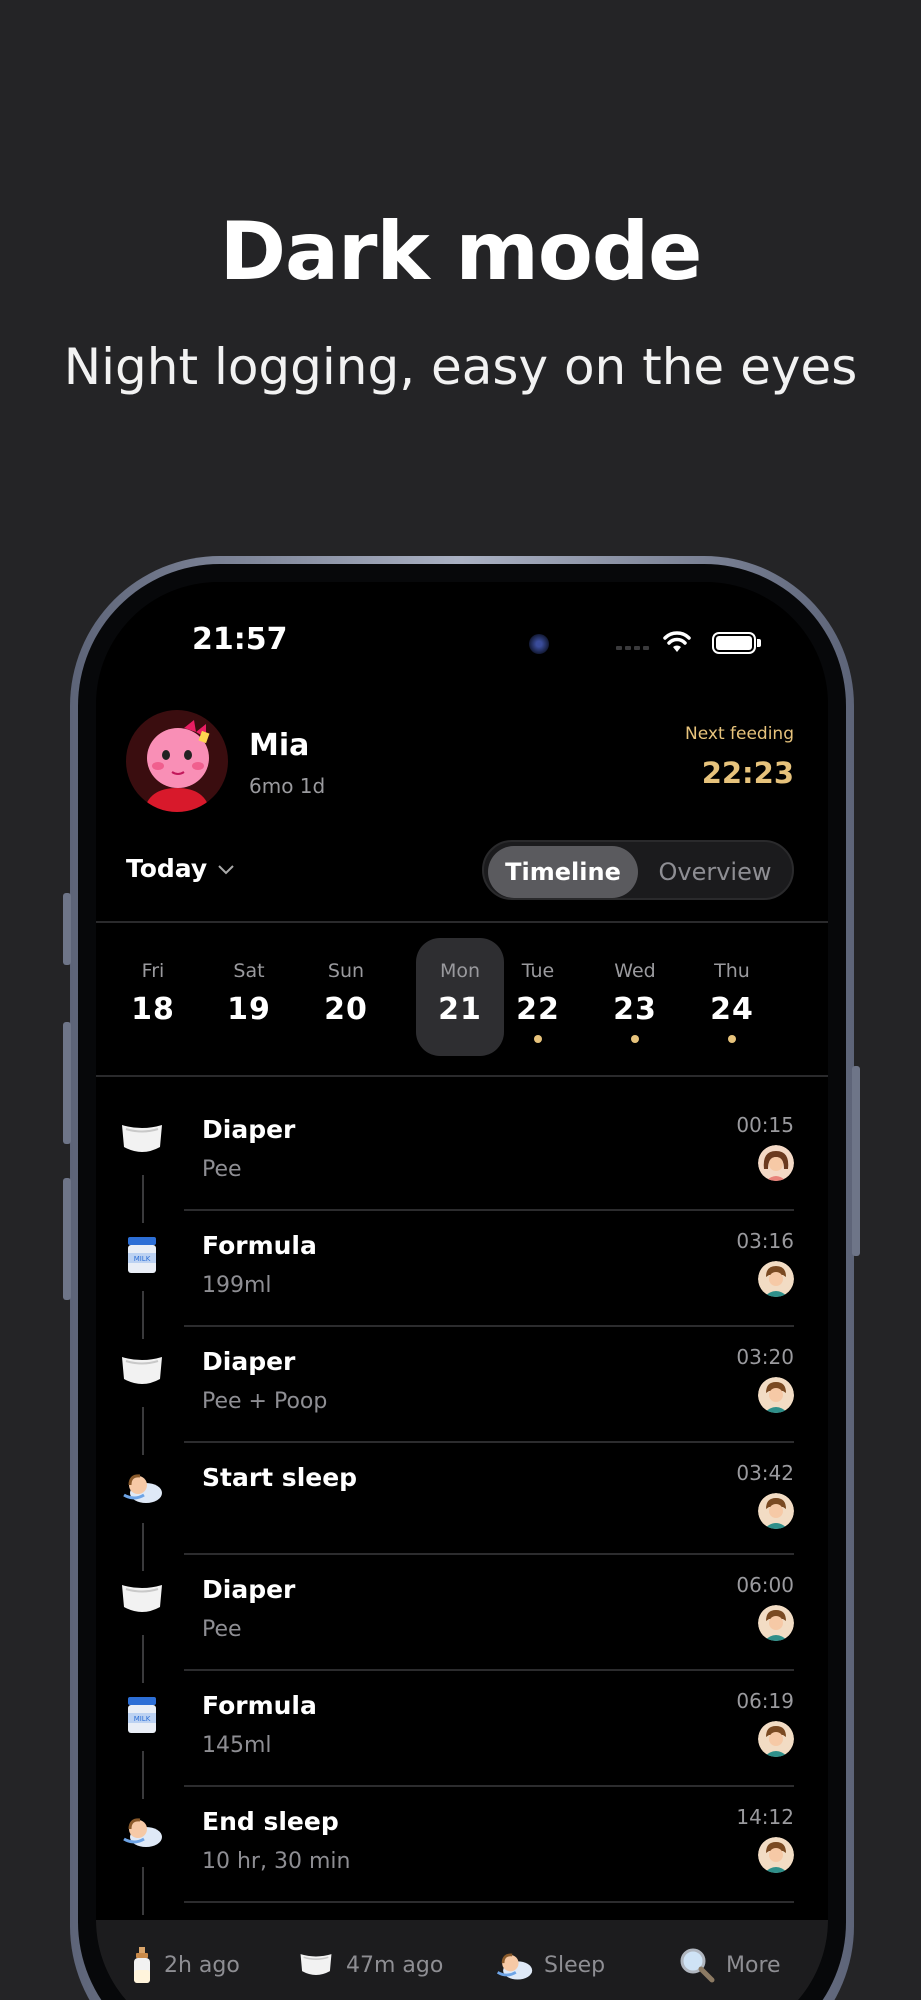 This screenshot has width=921, height=2000. I want to click on volume-up-button, so click(67, 1083).